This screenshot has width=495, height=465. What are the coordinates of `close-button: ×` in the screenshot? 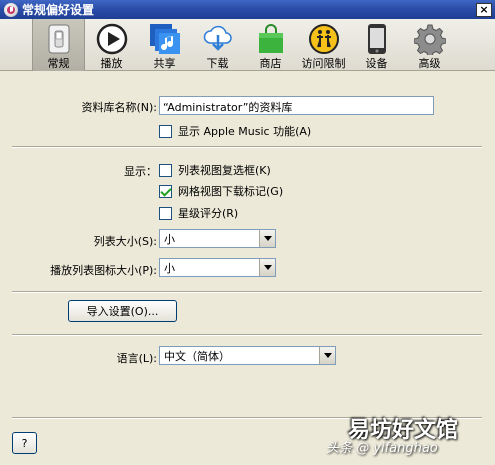 It's located at (484, 9).